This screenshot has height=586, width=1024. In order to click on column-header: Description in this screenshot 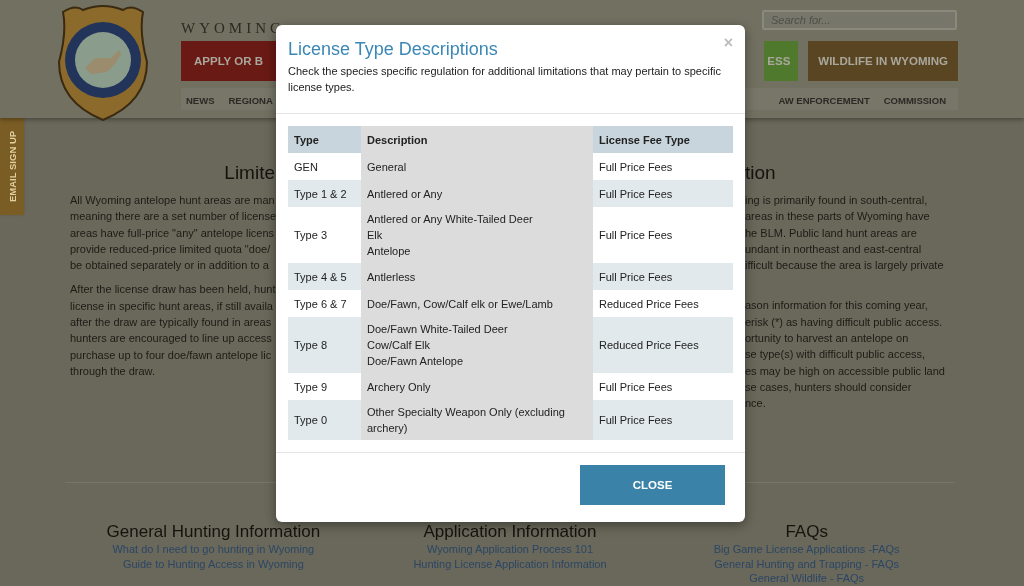, I will do `click(477, 139)`.